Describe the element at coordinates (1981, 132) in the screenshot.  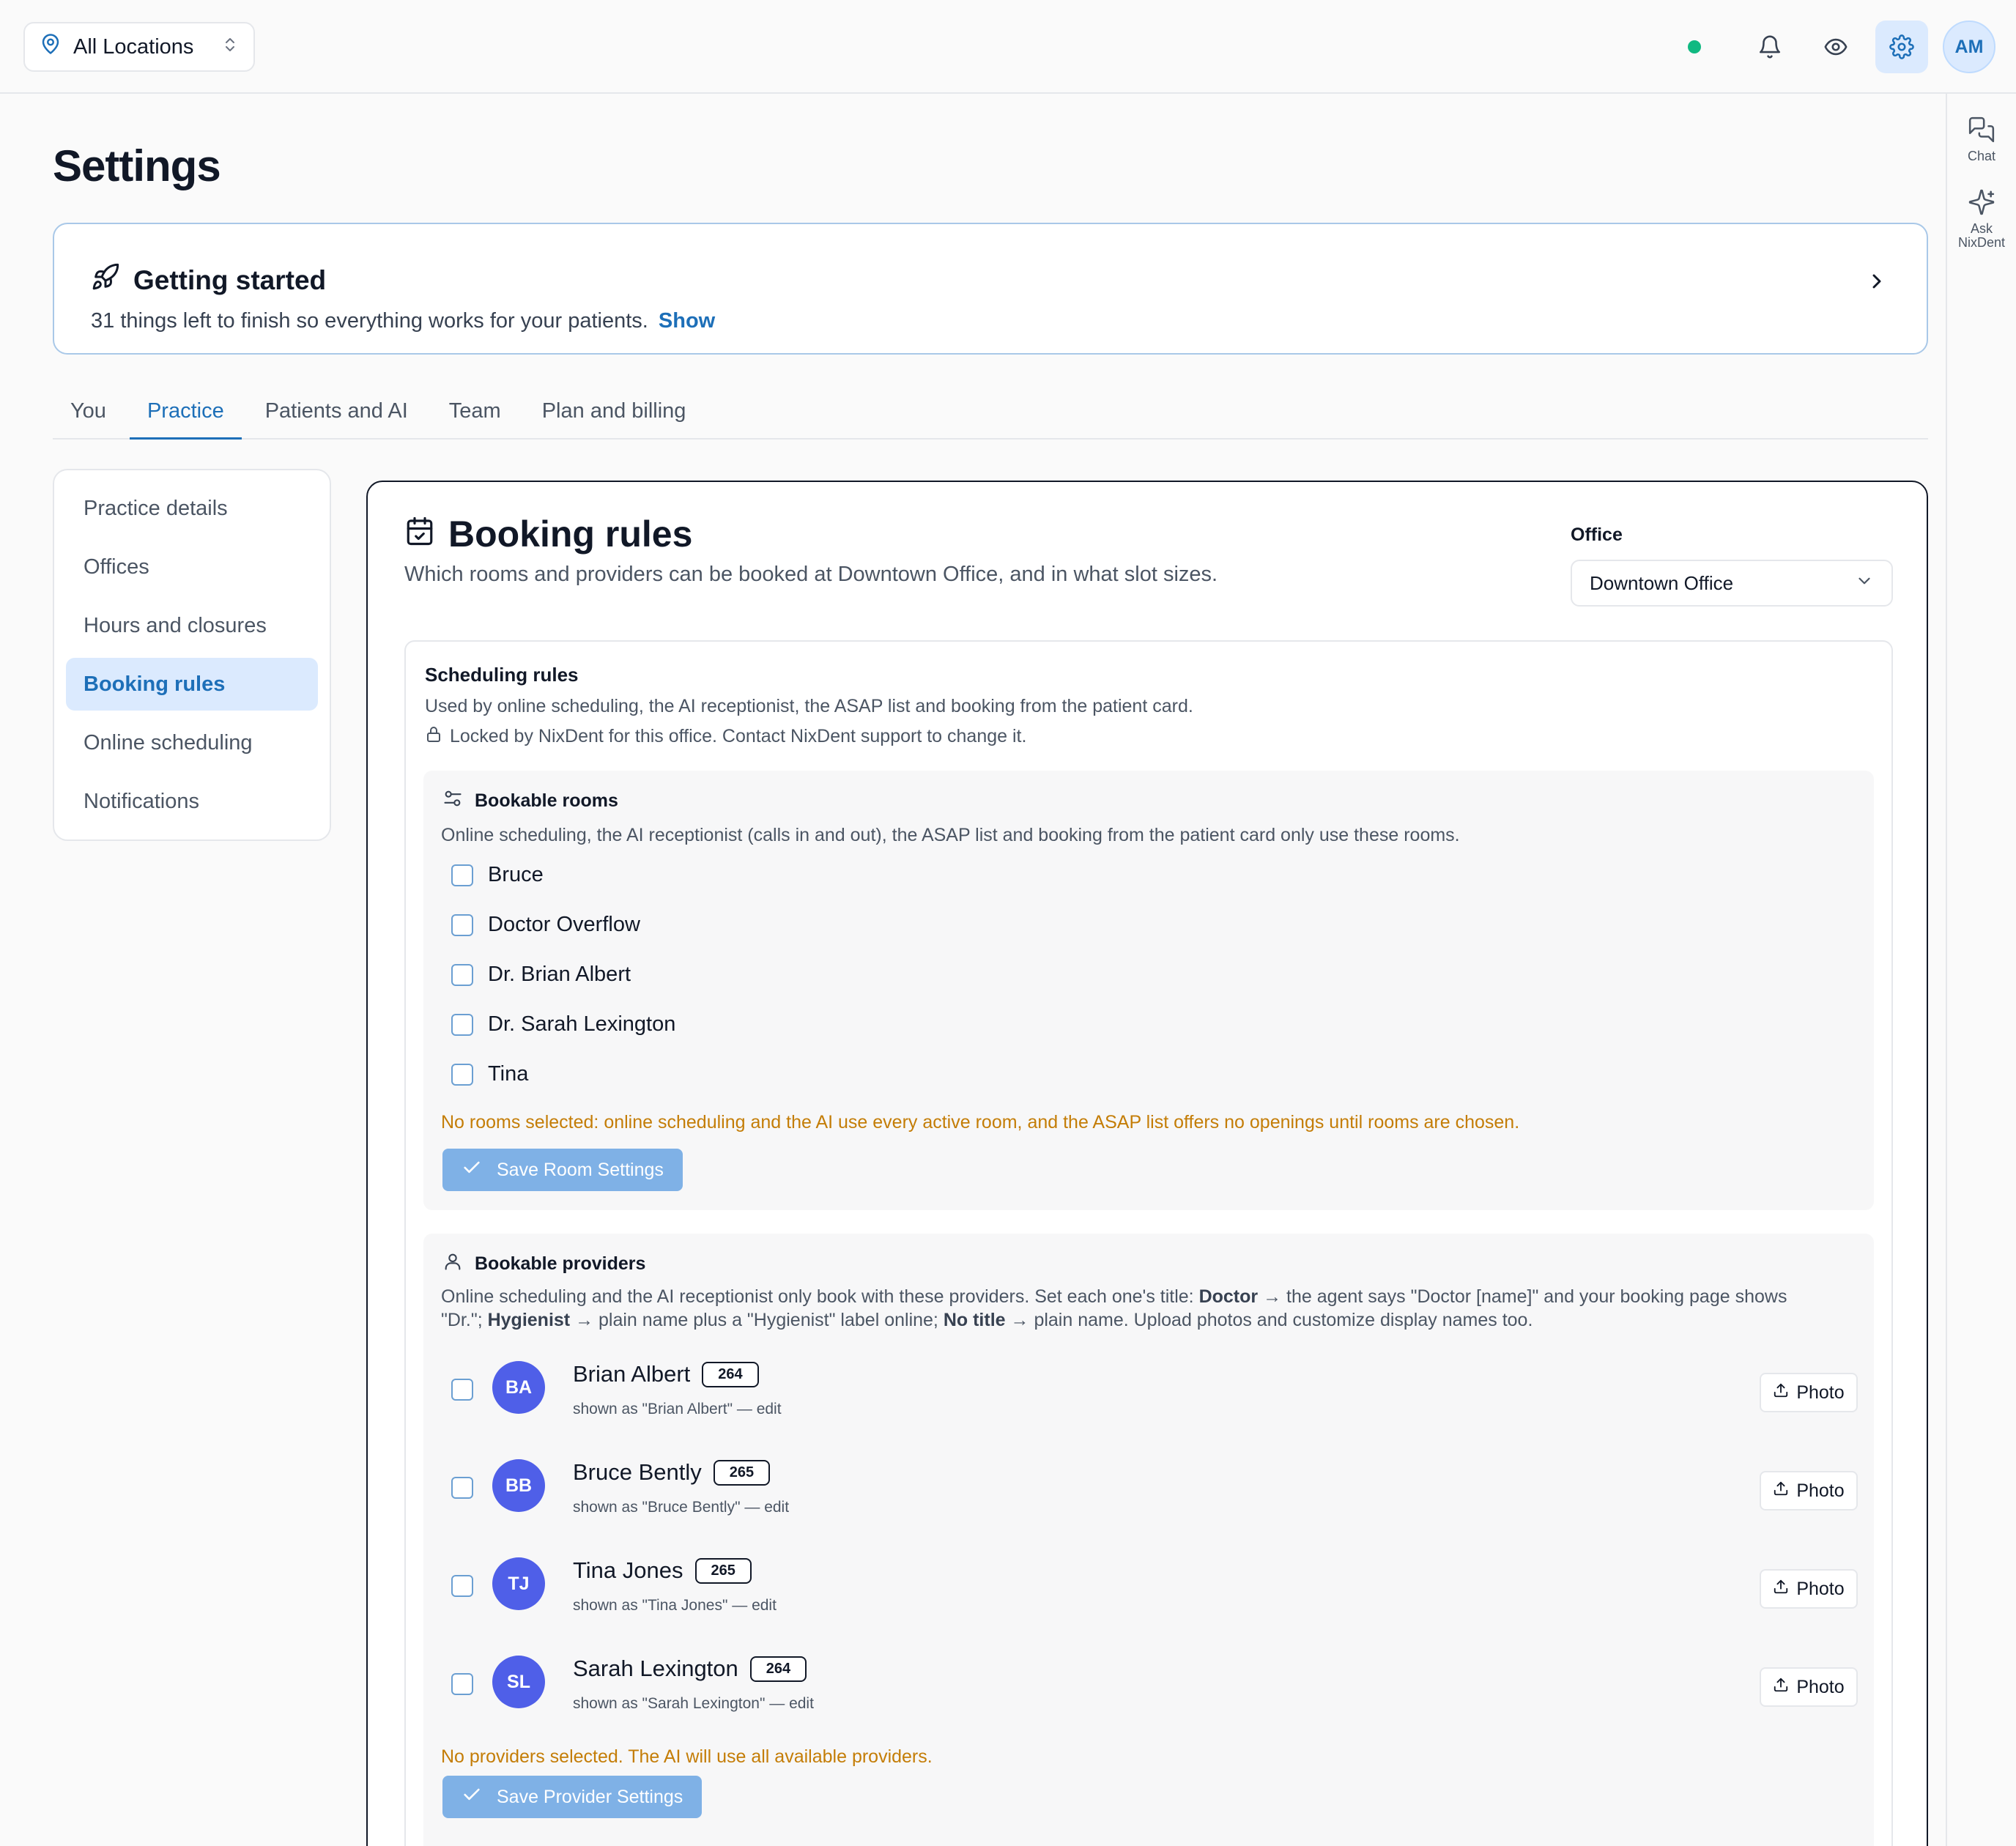
I see `chat-icon` at that location.